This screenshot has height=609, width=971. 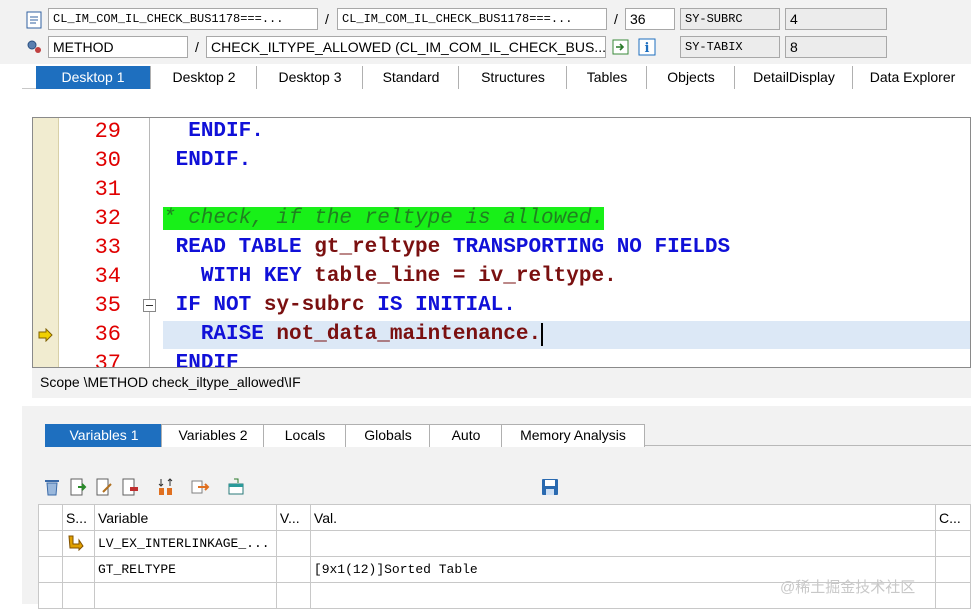 What do you see at coordinates (185, 517) in the screenshot?
I see `column-header-variable: Variable` at bounding box center [185, 517].